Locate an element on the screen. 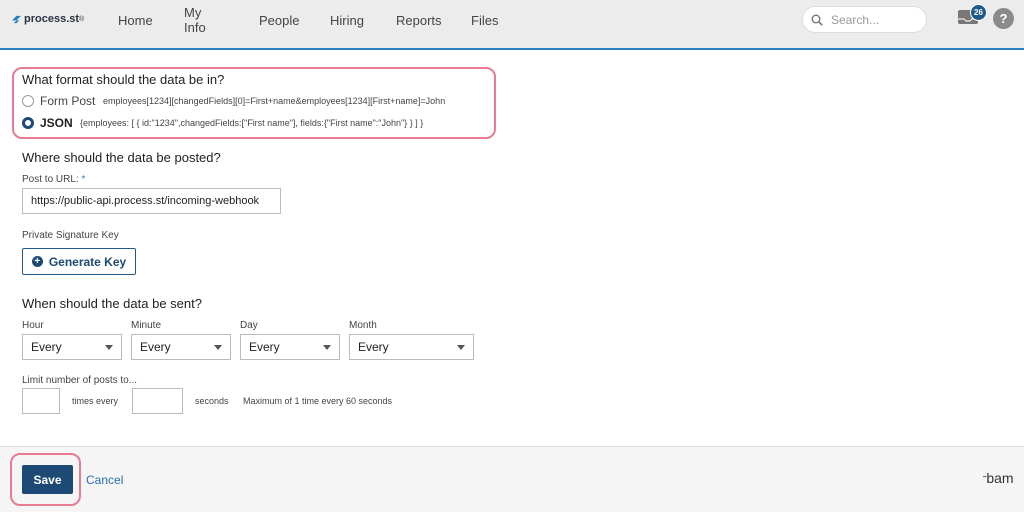 This screenshot has height=512, width=1024. day-select: Every is located at coordinates (290, 347).